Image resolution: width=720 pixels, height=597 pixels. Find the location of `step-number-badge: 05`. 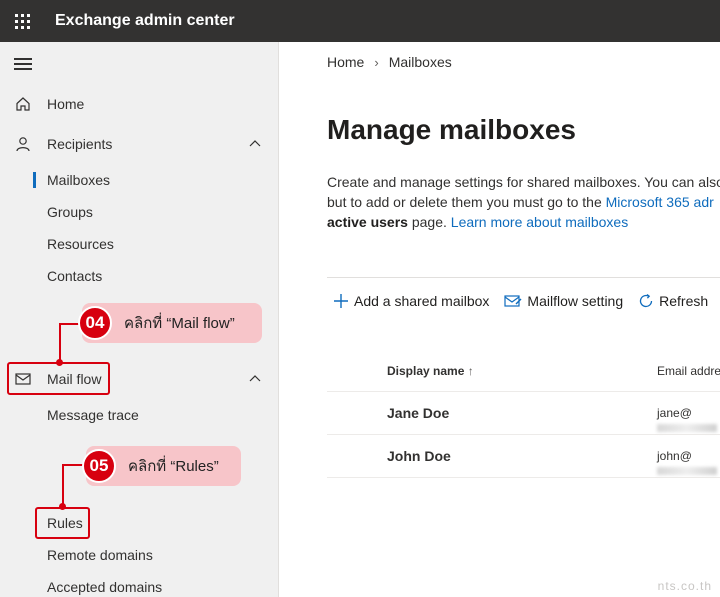

step-number-badge: 05 is located at coordinates (99, 466).